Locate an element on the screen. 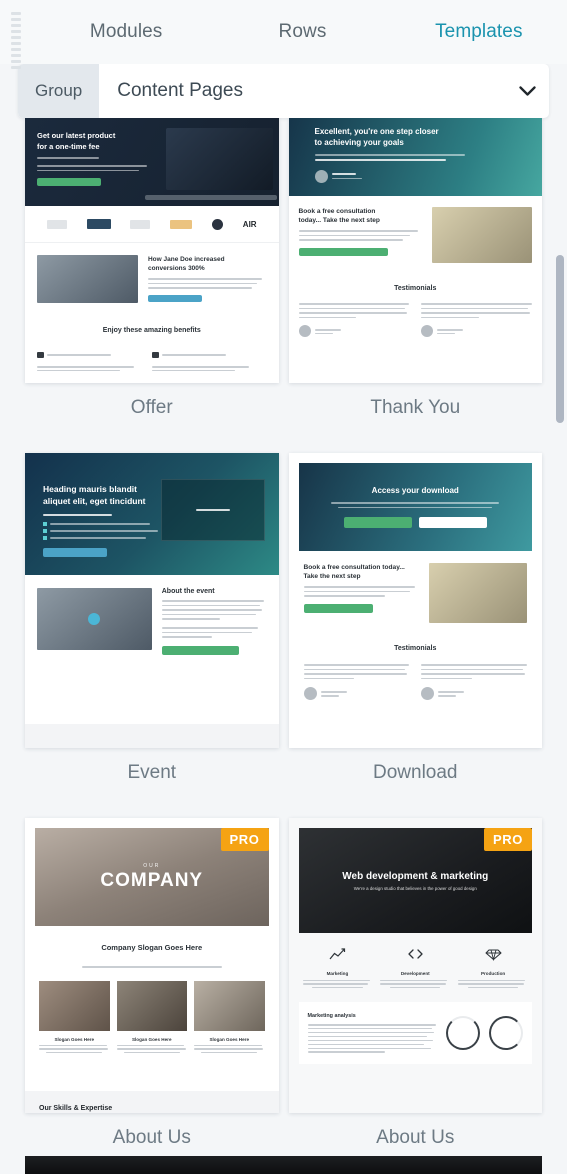  thumb-body-heading-2: Take the next step is located at coordinates (332, 576).